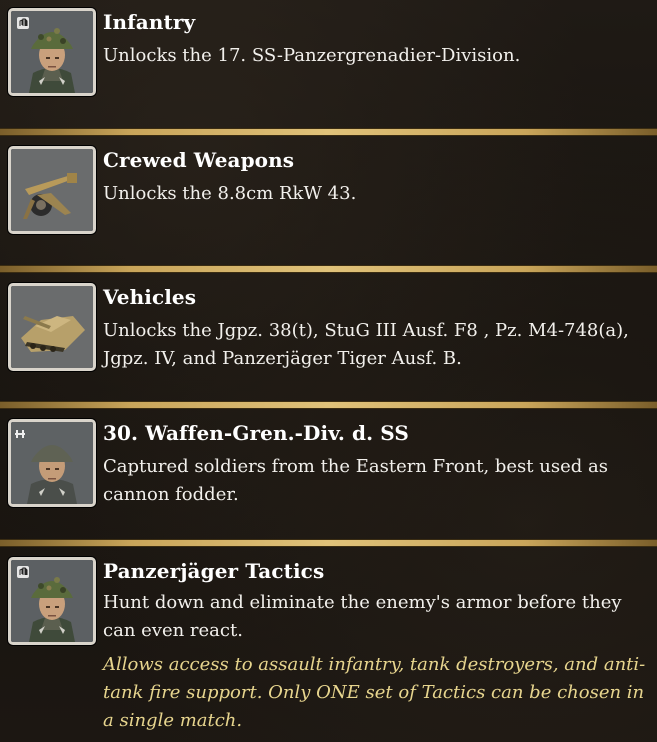 The width and height of the screenshot is (657, 742). I want to click on conscript-soldier-icon, so click(52, 463).